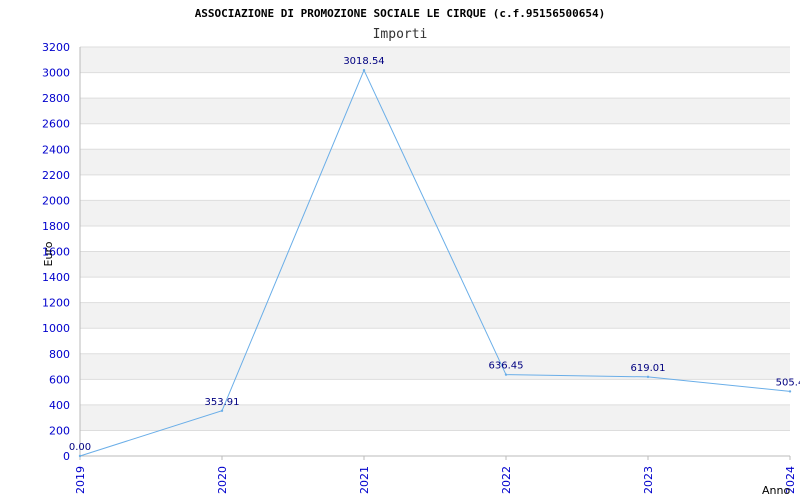  Describe the element at coordinates (56, 73) in the screenshot. I see `y-tick-label: 3000` at that location.